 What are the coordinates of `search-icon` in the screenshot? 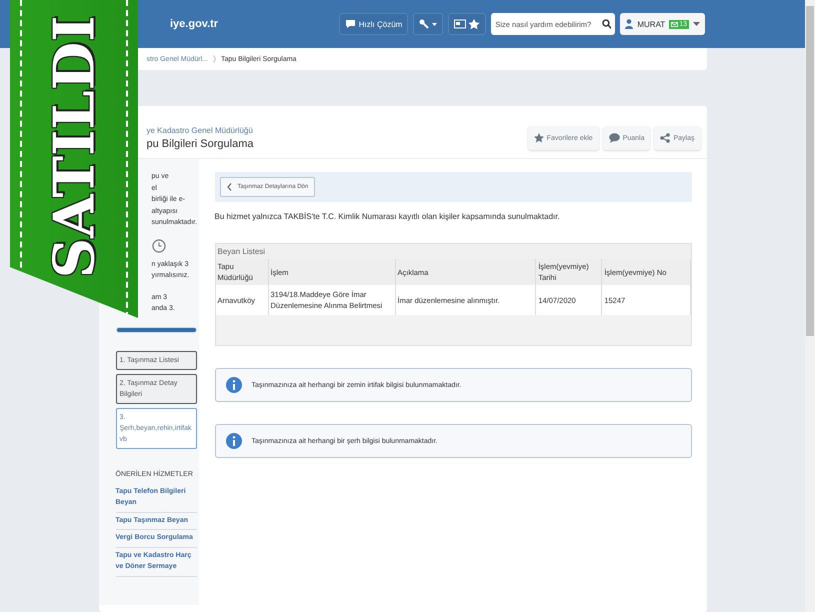 It's located at (607, 24).